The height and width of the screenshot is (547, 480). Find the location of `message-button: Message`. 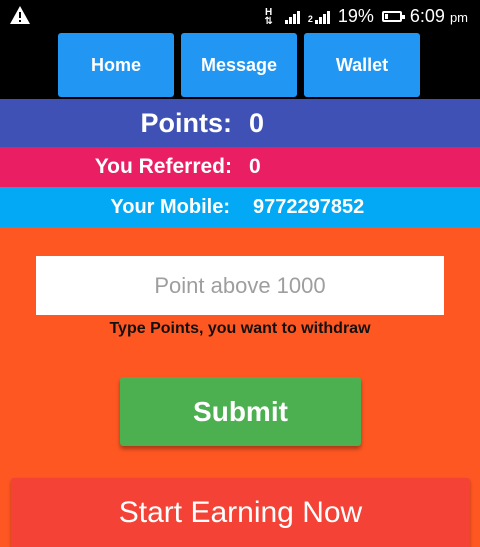

message-button: Message is located at coordinates (239, 65).